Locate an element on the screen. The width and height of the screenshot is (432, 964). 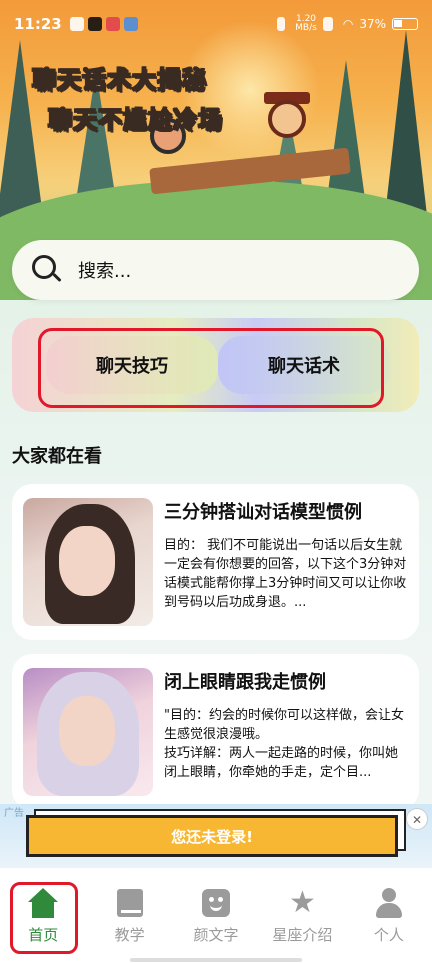
nav-label: 教学 is located at coordinates (129, 935).